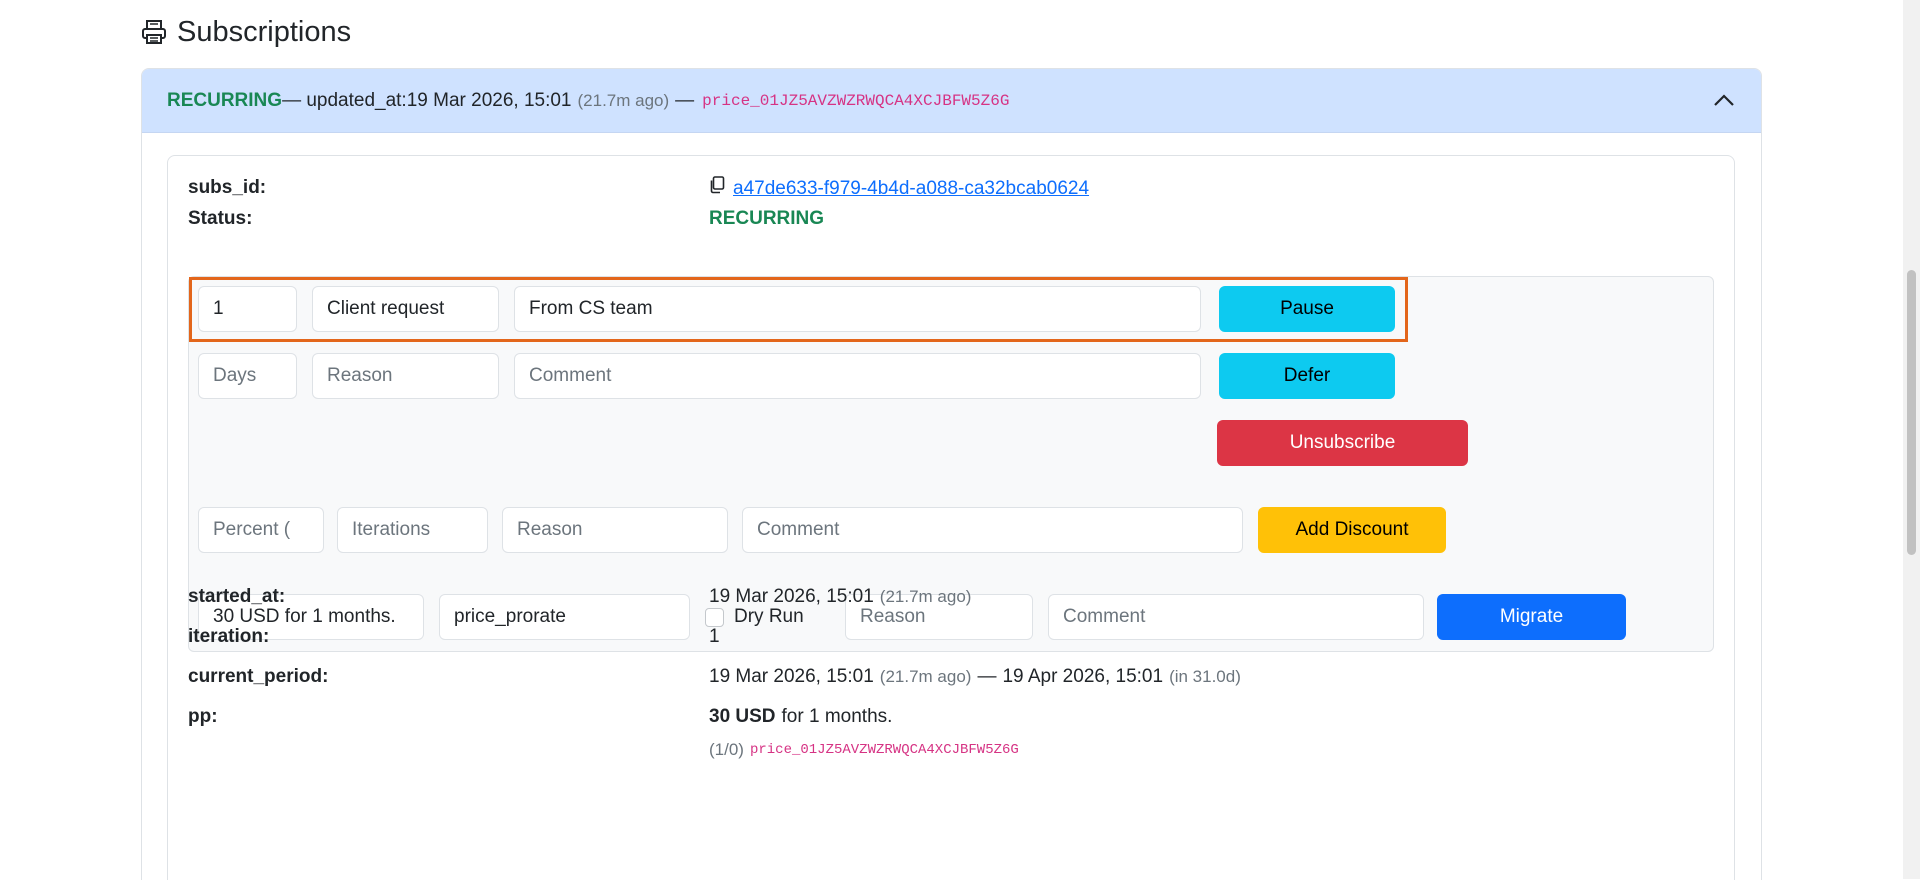 This screenshot has height=880, width=1920. I want to click on iteration-row: iteration: 1, so click(454, 637).